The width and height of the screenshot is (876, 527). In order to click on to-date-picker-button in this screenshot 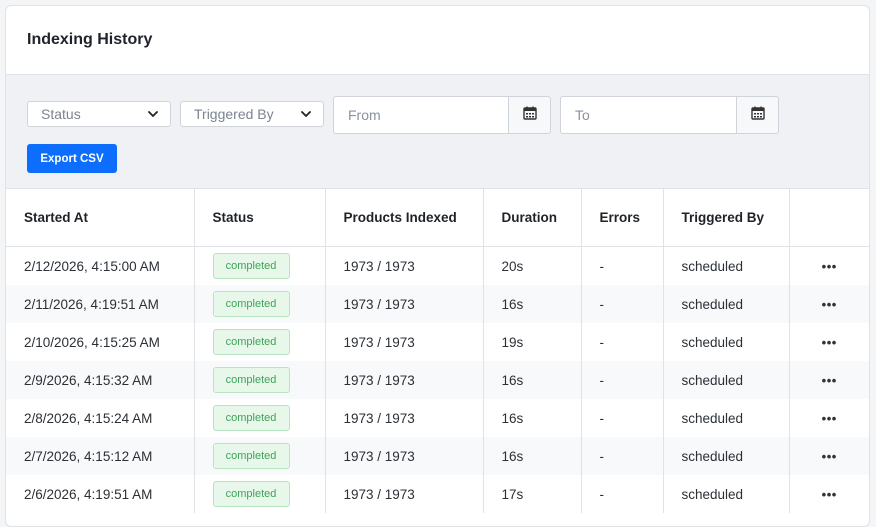, I will do `click(757, 115)`.